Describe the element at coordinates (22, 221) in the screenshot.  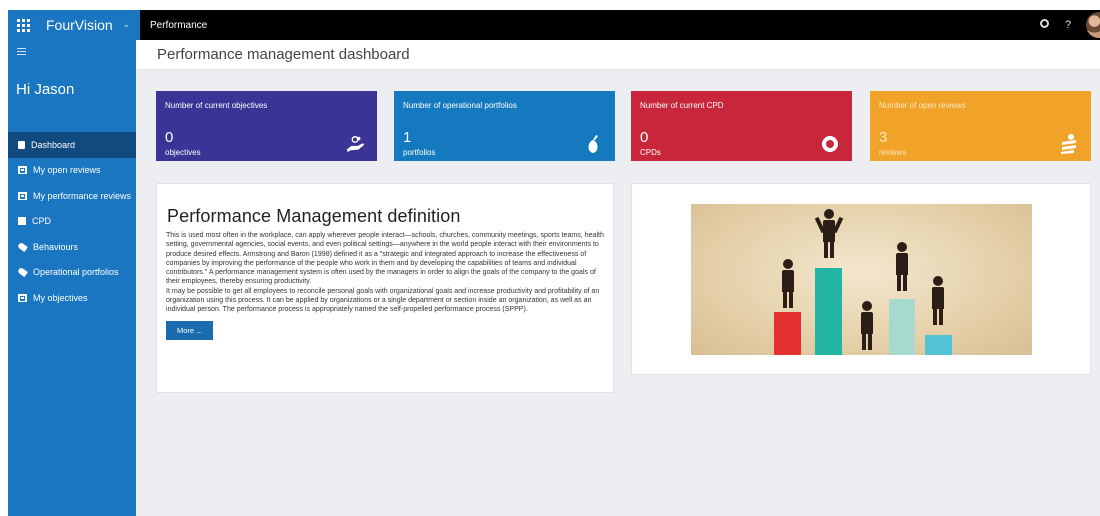
I see `square-icon` at that location.